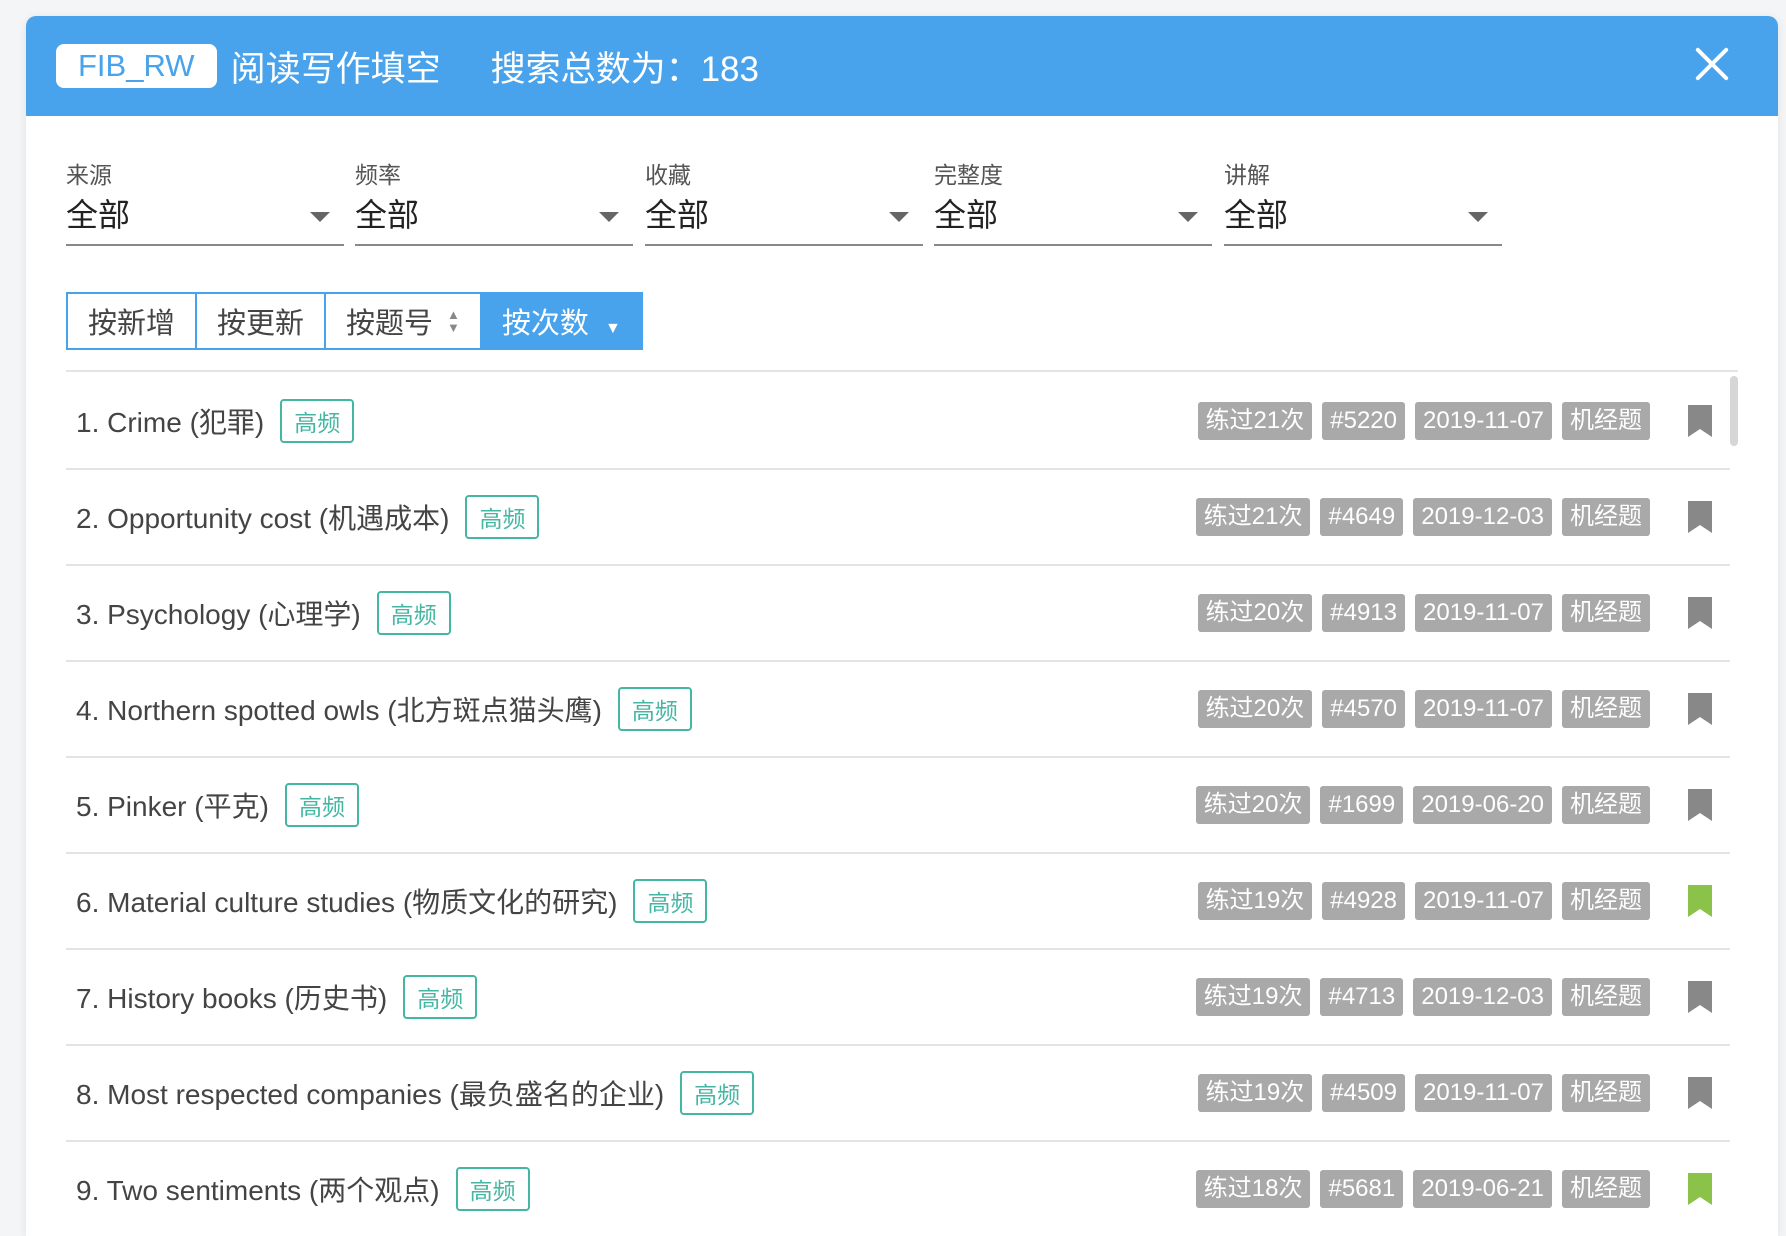 The height and width of the screenshot is (1236, 1786). What do you see at coordinates (1253, 1189) in the screenshot?
I see `practice-count-badge: 练过18次` at bounding box center [1253, 1189].